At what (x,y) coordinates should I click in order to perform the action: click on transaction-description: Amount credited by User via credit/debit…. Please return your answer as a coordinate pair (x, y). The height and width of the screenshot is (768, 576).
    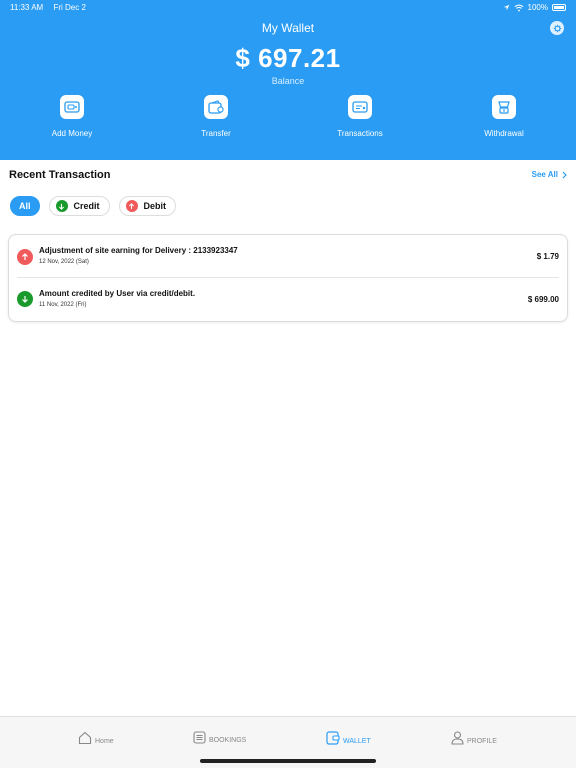
    Looking at the image, I should click on (117, 293).